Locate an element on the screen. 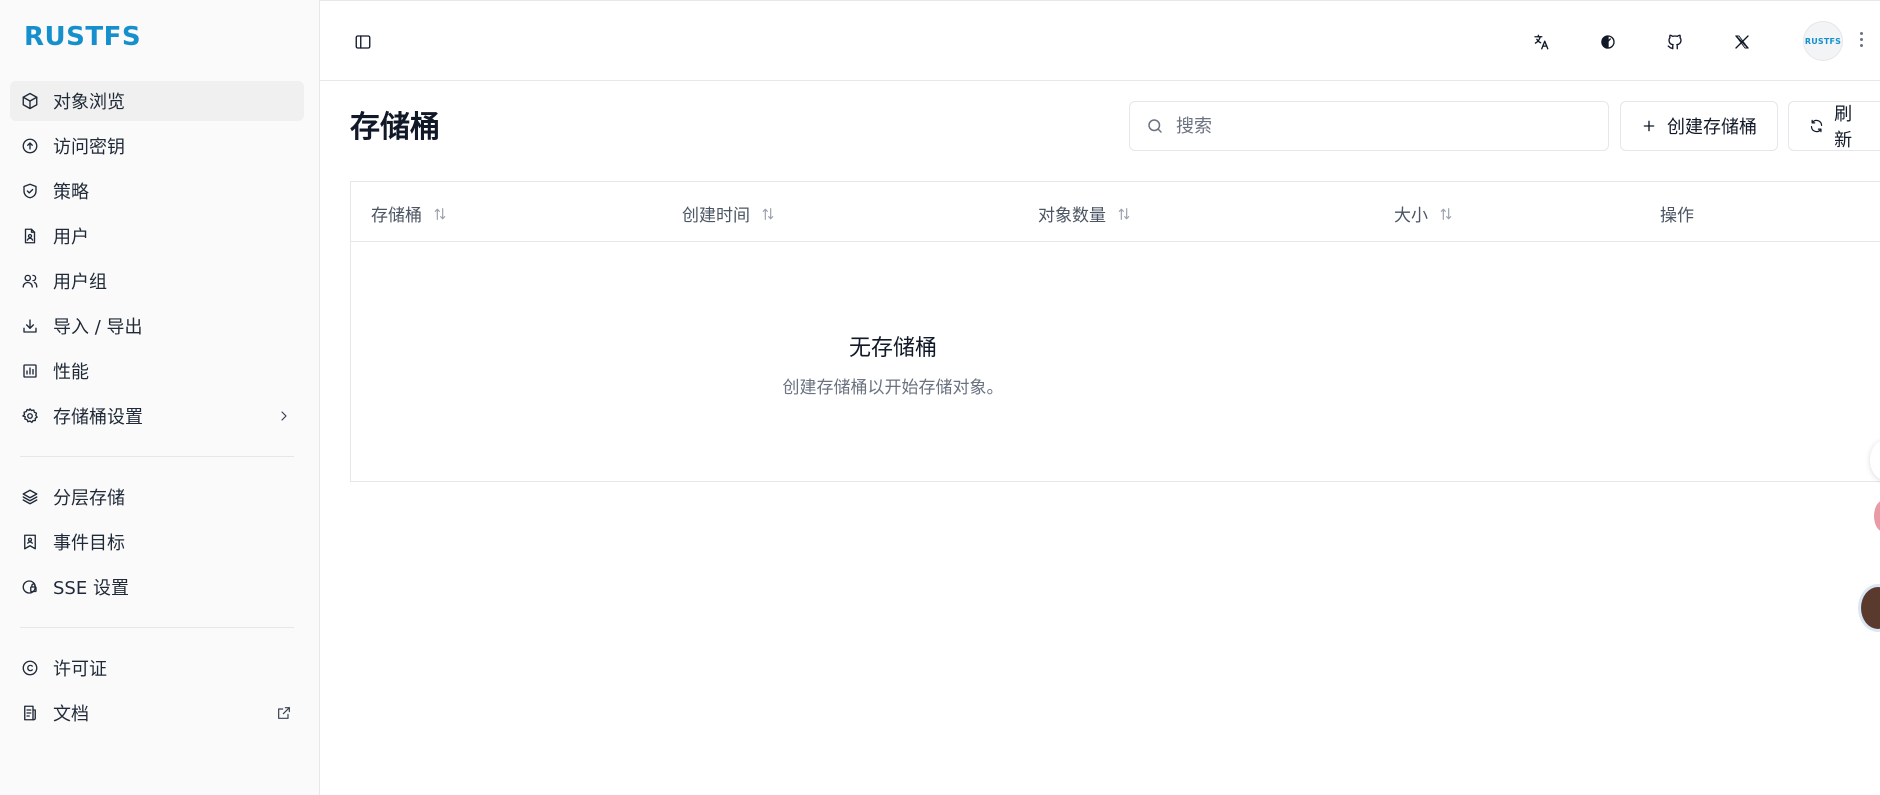 The width and height of the screenshot is (1880, 795). sidebar-item-users: 用户 is located at coordinates (157, 236).